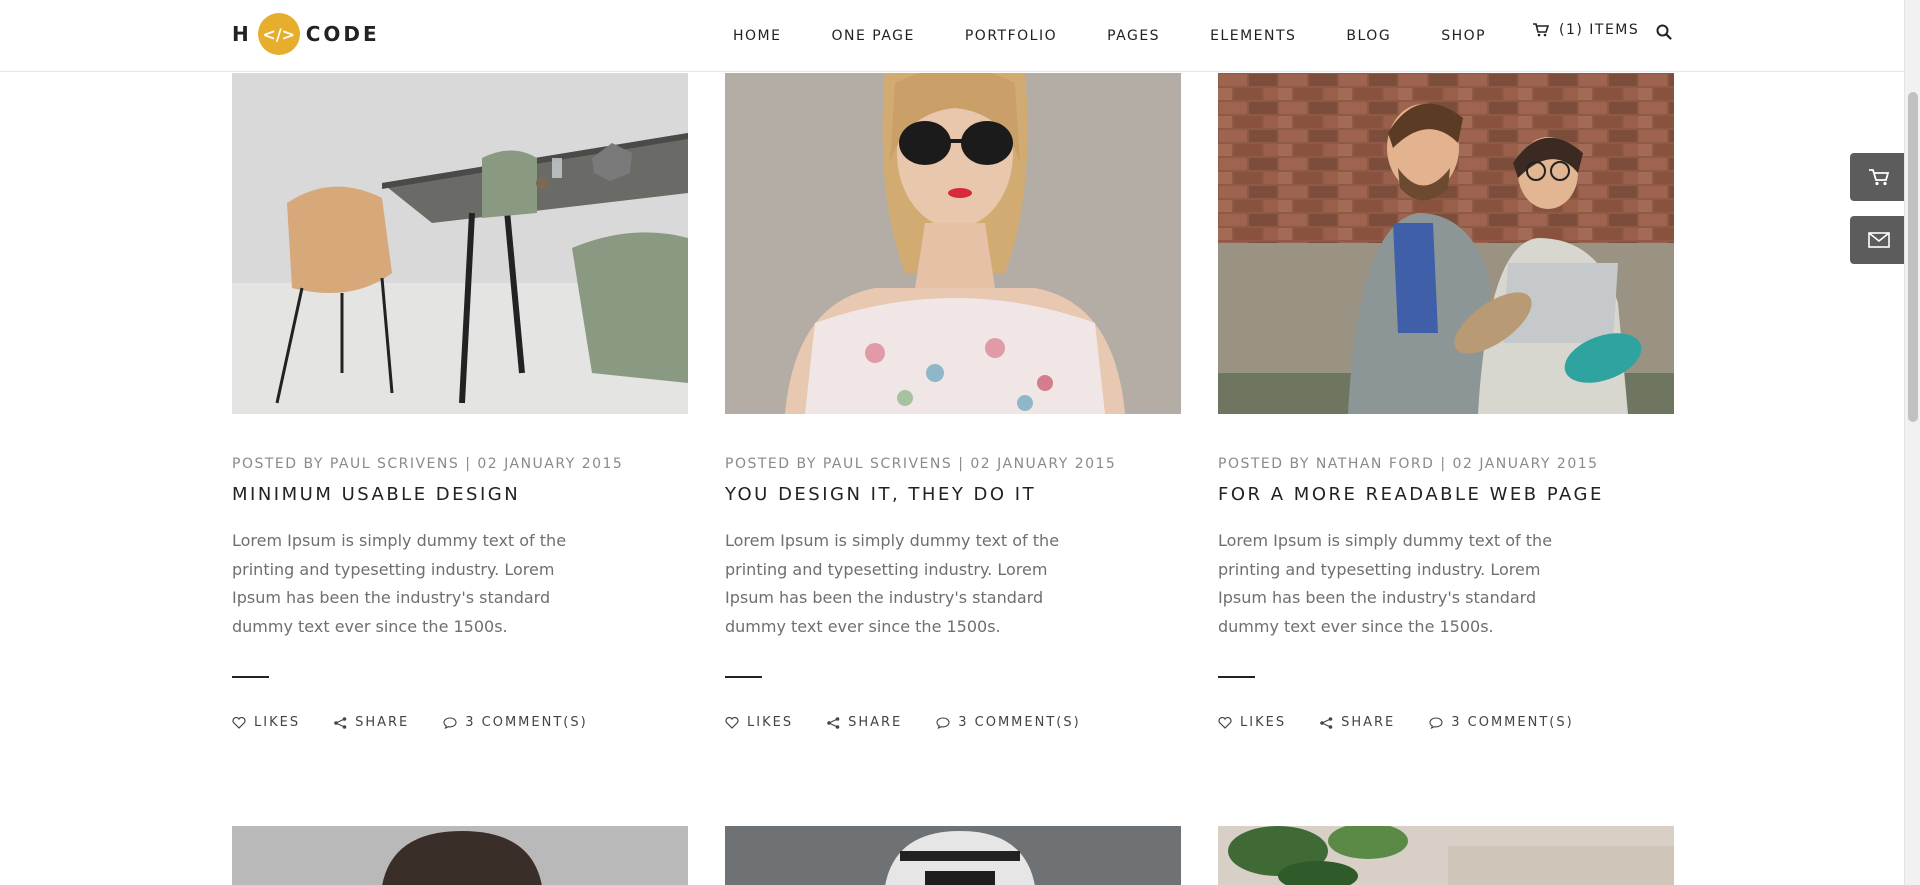  What do you see at coordinates (1011, 36) in the screenshot?
I see `nav-item-portfolio: PORTFOLIO` at bounding box center [1011, 36].